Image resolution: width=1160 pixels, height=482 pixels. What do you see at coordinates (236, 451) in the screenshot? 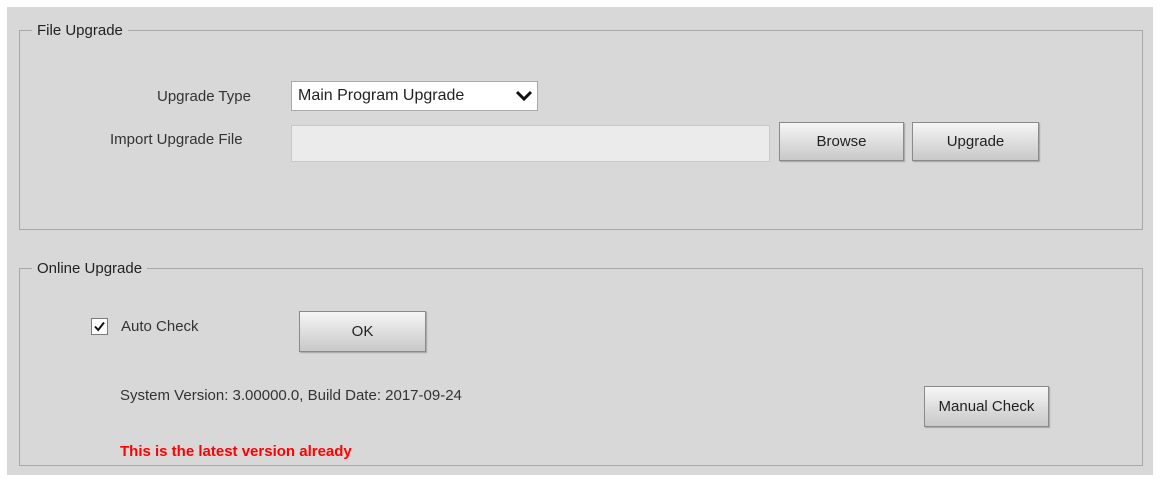
I see `status-message: This is the latest version already` at bounding box center [236, 451].